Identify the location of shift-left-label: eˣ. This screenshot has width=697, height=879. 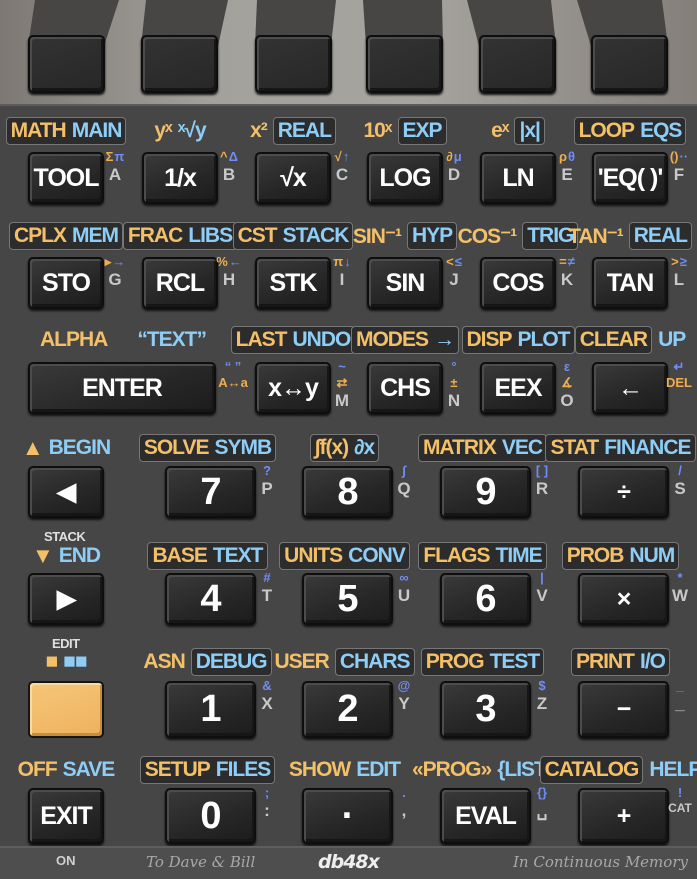
(500, 130).